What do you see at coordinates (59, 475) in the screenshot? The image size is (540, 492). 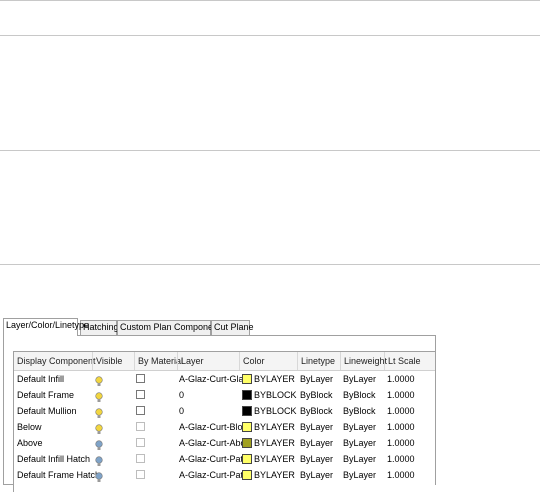 I see `display-component-name: Default Frame Hatch` at bounding box center [59, 475].